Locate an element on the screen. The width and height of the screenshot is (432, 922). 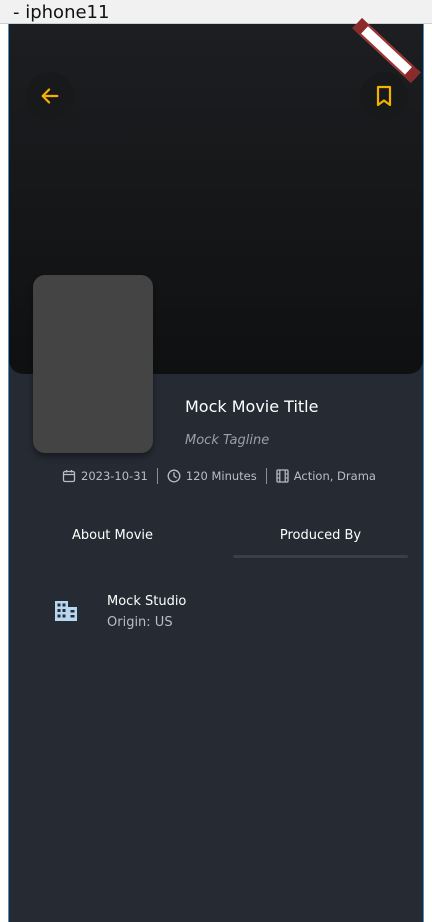
film-icon is located at coordinates (282, 476).